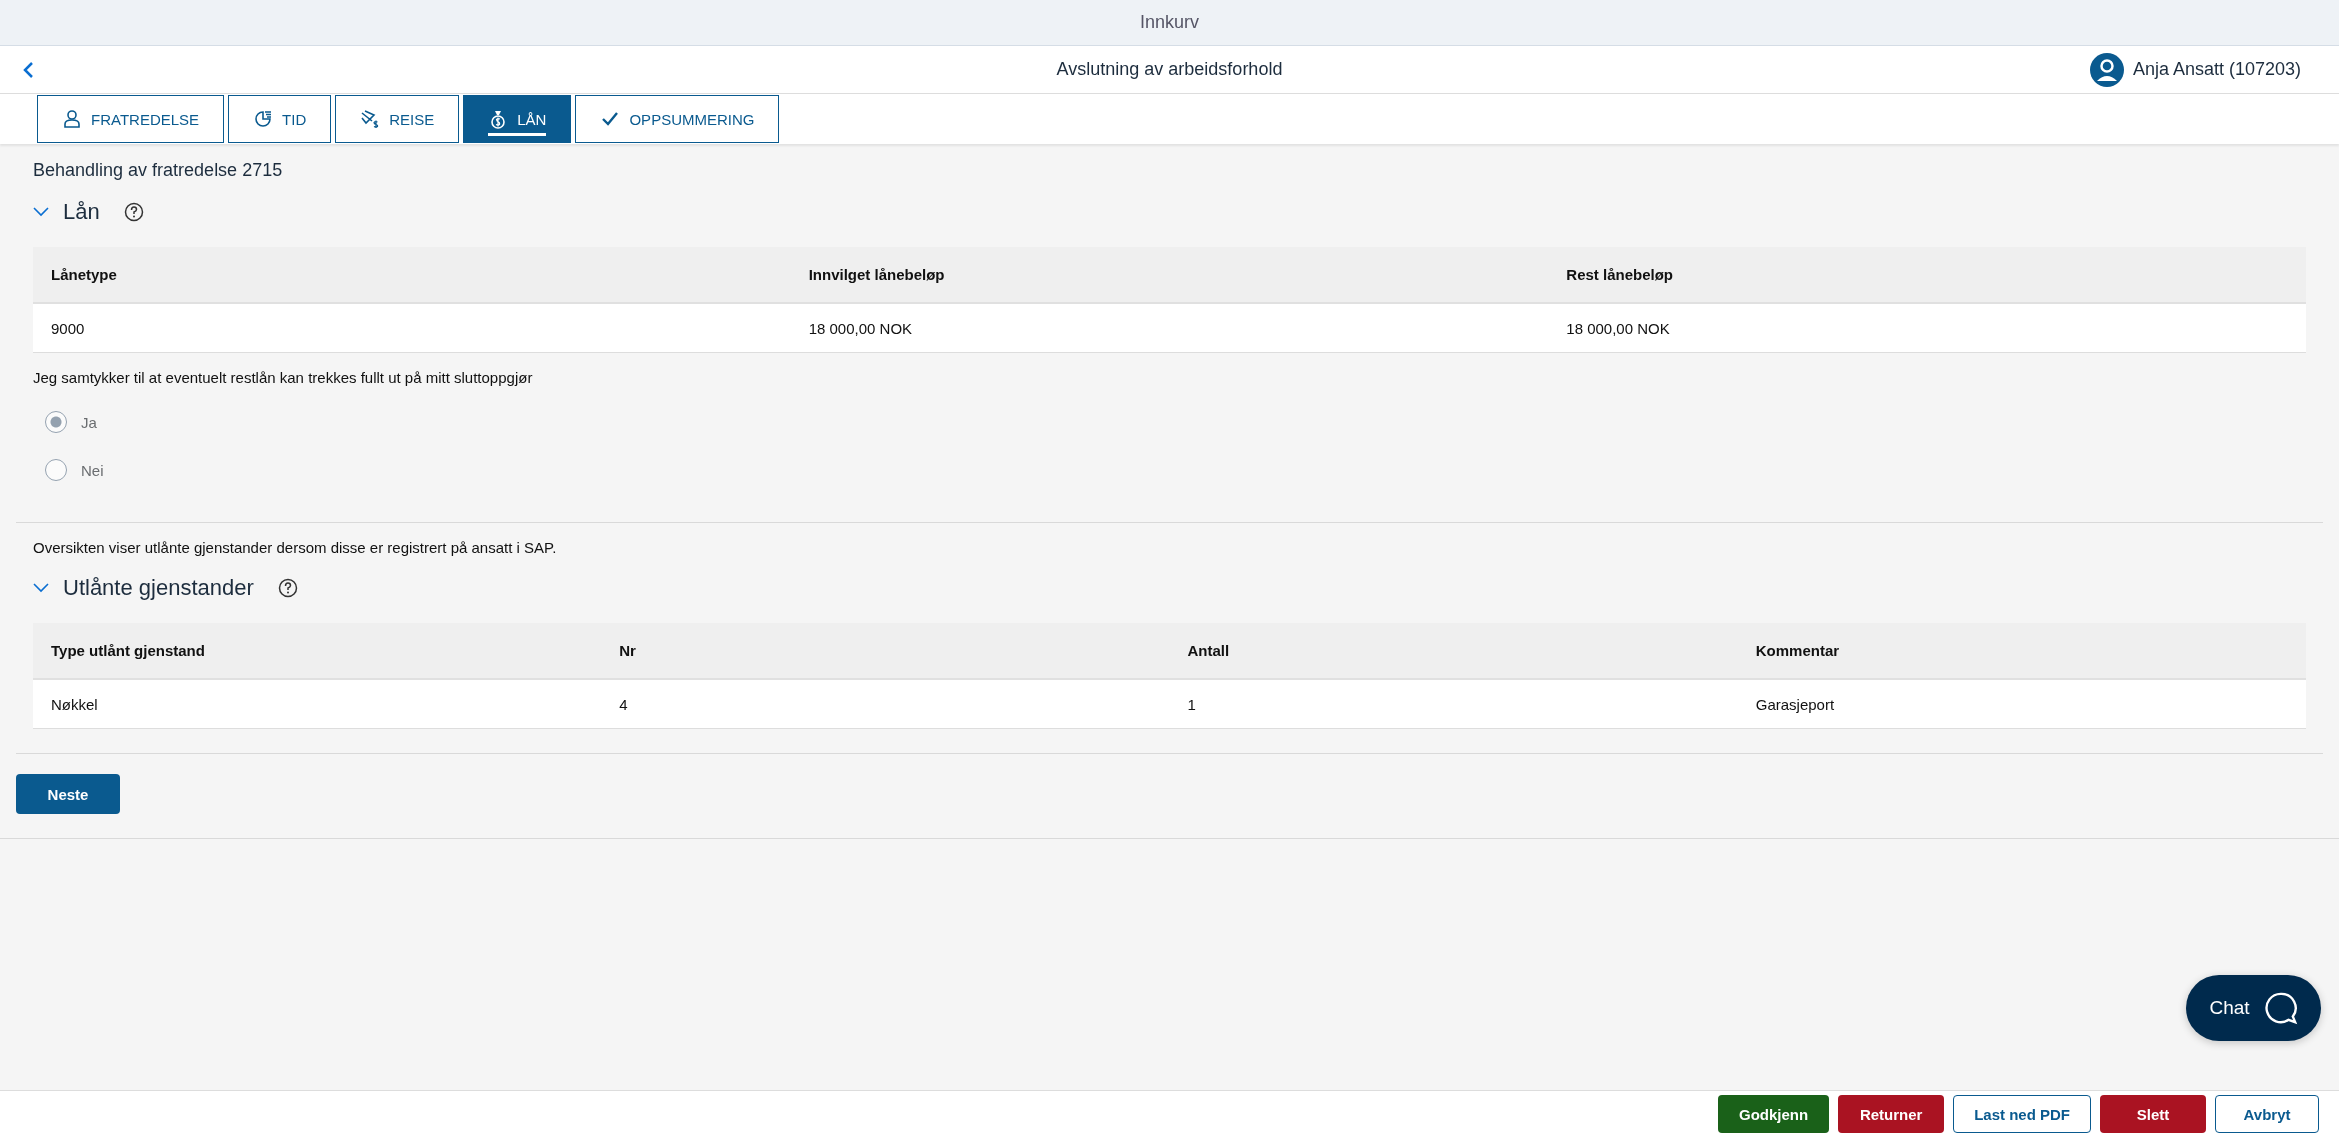 This screenshot has width=2339, height=1137. Describe the element at coordinates (89, 422) in the screenshot. I see `radio-label: Ja` at that location.